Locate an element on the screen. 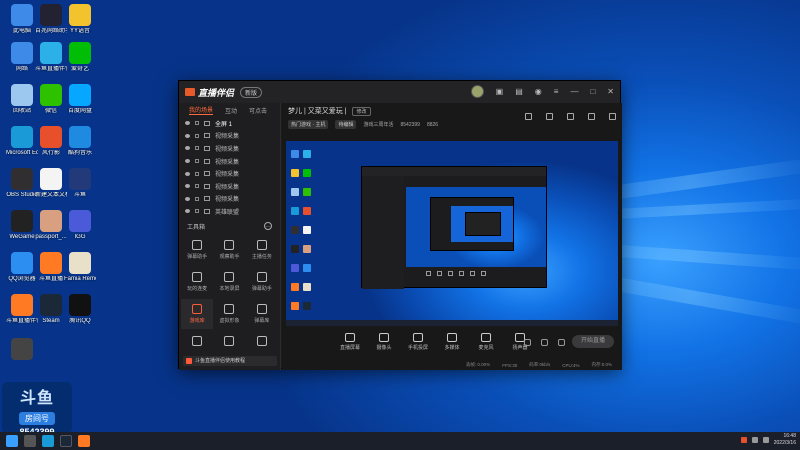  source-control: 摄像头 is located at coordinates (384, 341).